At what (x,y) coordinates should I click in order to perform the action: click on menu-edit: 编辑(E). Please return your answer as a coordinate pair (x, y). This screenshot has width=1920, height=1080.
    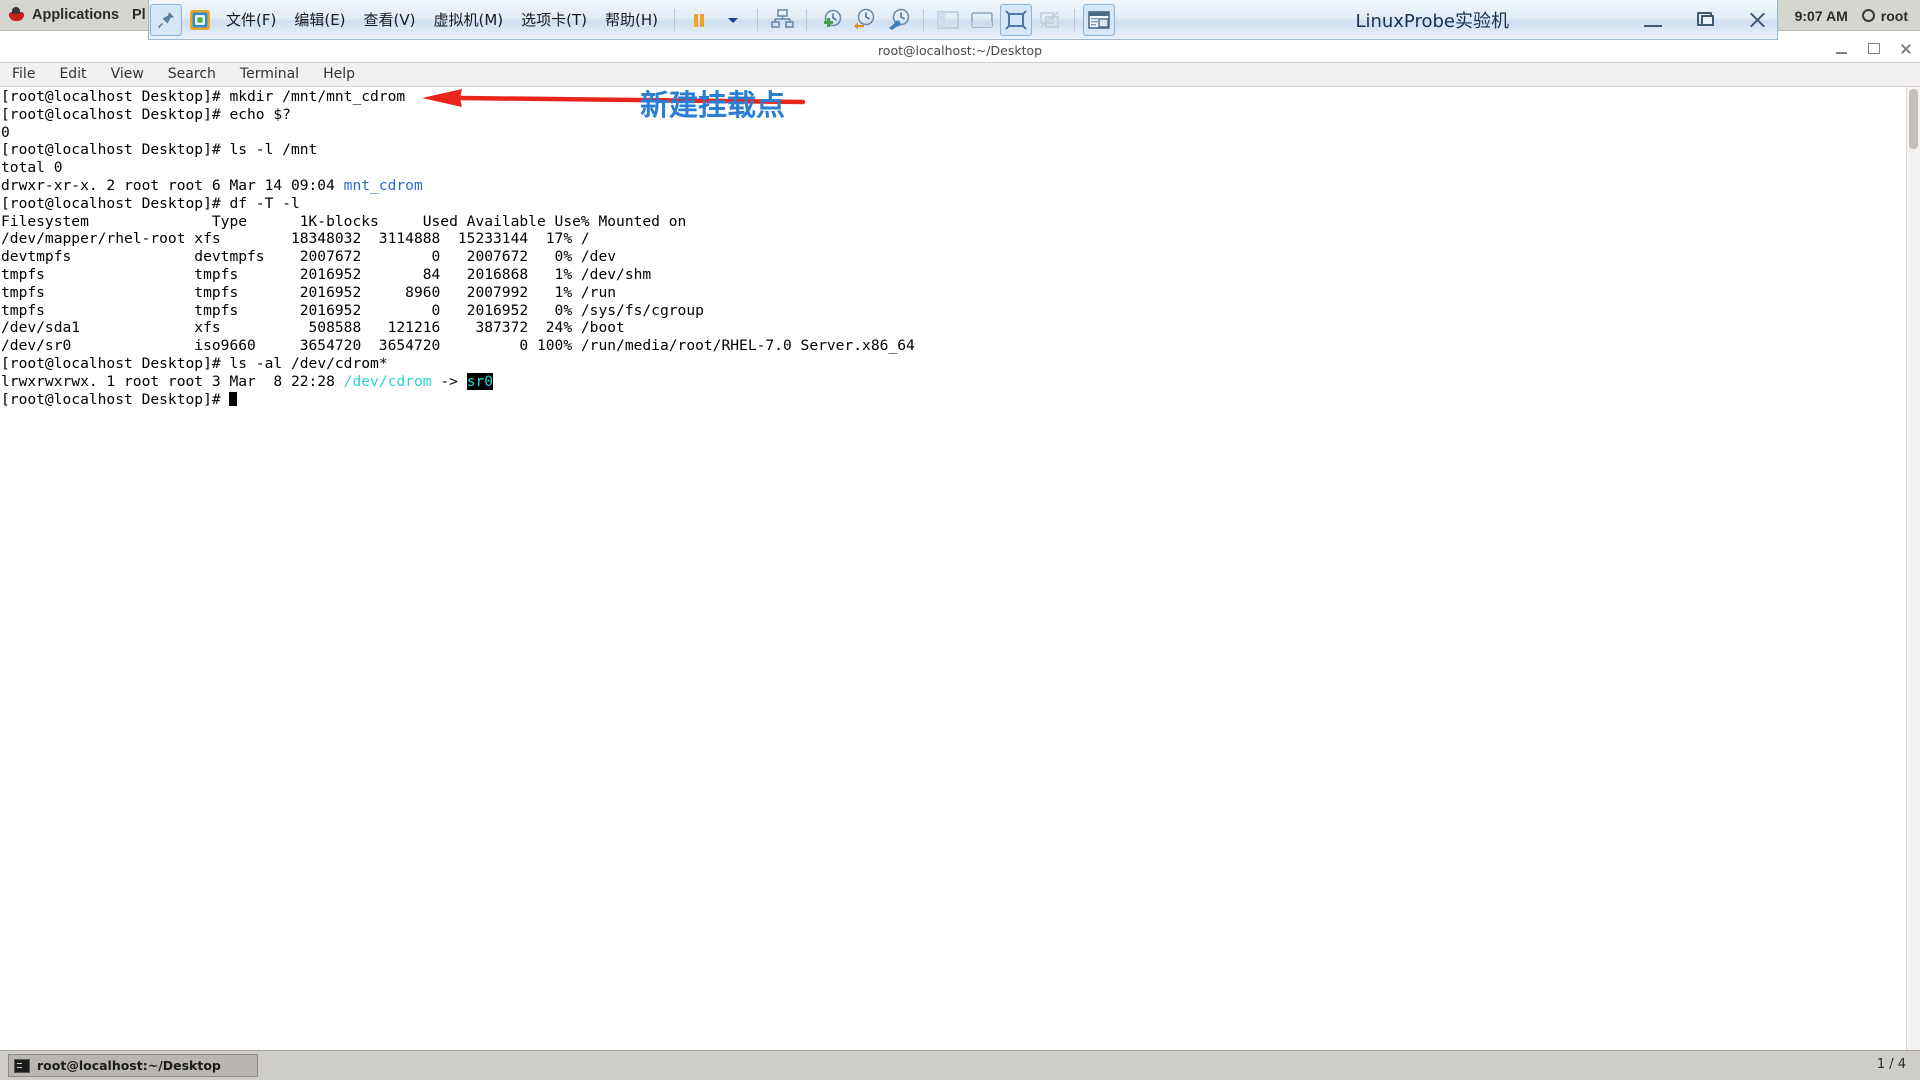
    Looking at the image, I should click on (319, 19).